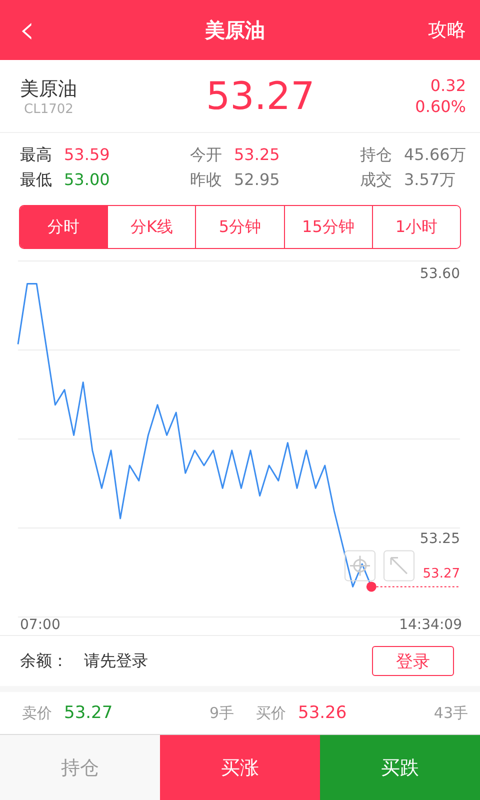 The height and width of the screenshot is (800, 480). Describe the element at coordinates (40, 625) in the screenshot. I see `time-label: 07:00` at that location.